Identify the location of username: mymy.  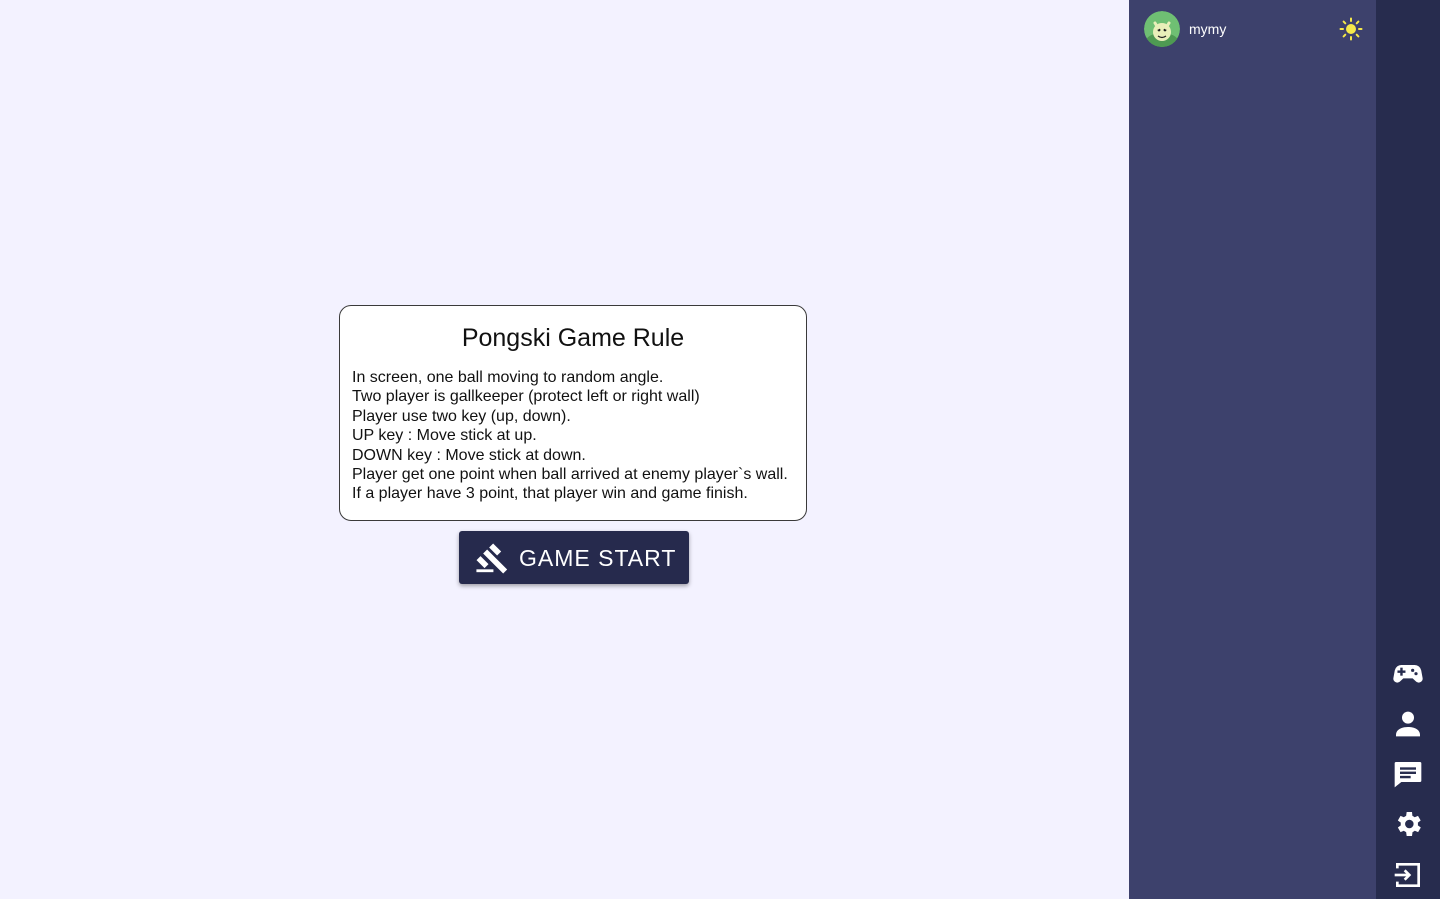
(1208, 29).